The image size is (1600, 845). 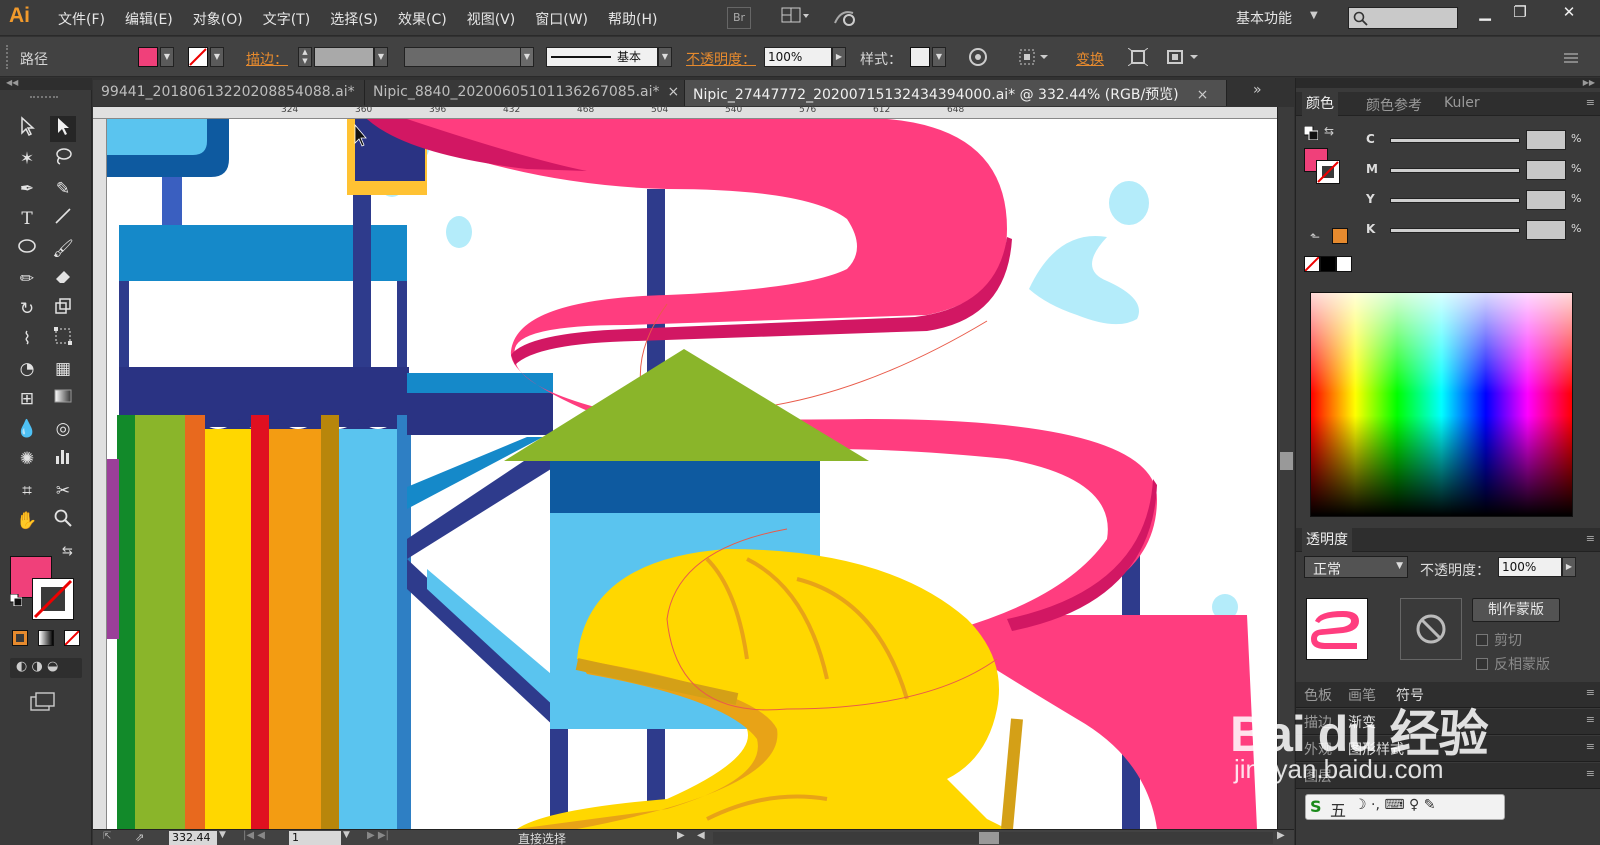 I want to click on status-menu-icon: ▶, so click(x=681, y=835).